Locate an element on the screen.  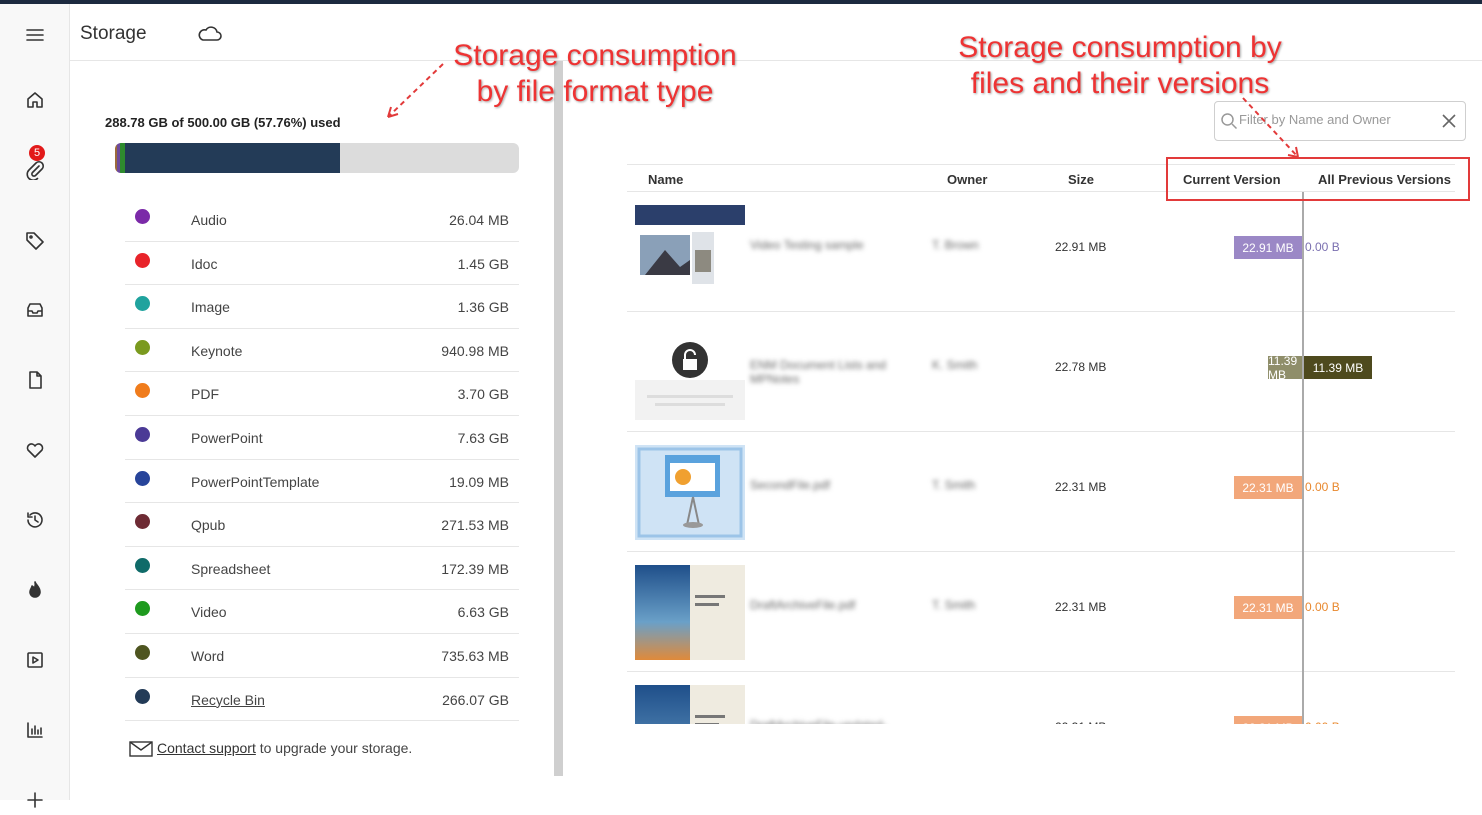
annotation-left-text: Storage consumption by file format type is located at coordinates (595, 73).